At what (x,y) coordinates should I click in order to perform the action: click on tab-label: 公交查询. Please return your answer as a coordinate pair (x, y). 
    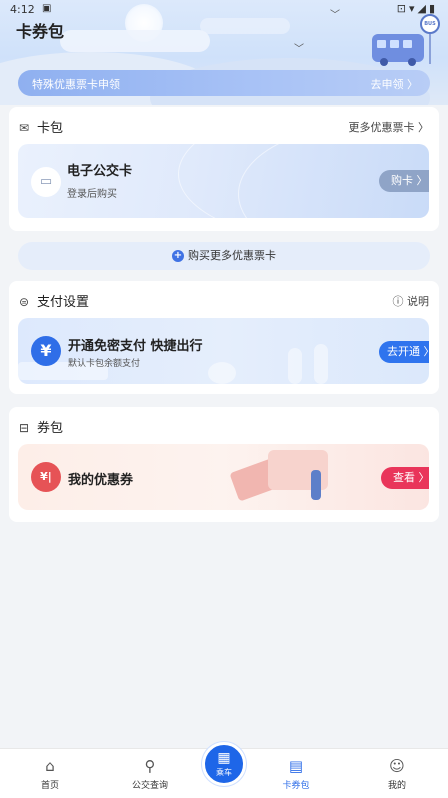
    Looking at the image, I should click on (149, 786).